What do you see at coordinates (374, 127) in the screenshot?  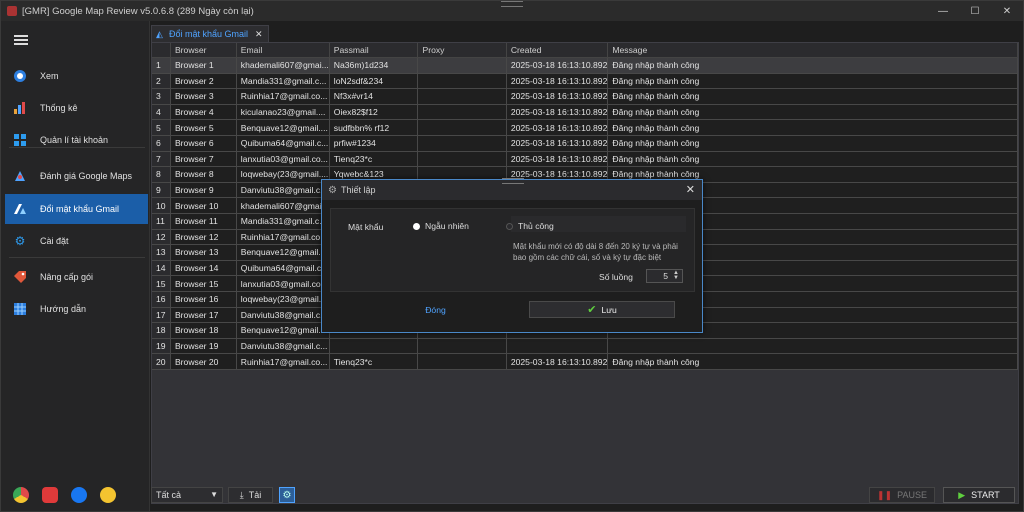 I see `cell-pass: sudfbbn% rf12` at bounding box center [374, 127].